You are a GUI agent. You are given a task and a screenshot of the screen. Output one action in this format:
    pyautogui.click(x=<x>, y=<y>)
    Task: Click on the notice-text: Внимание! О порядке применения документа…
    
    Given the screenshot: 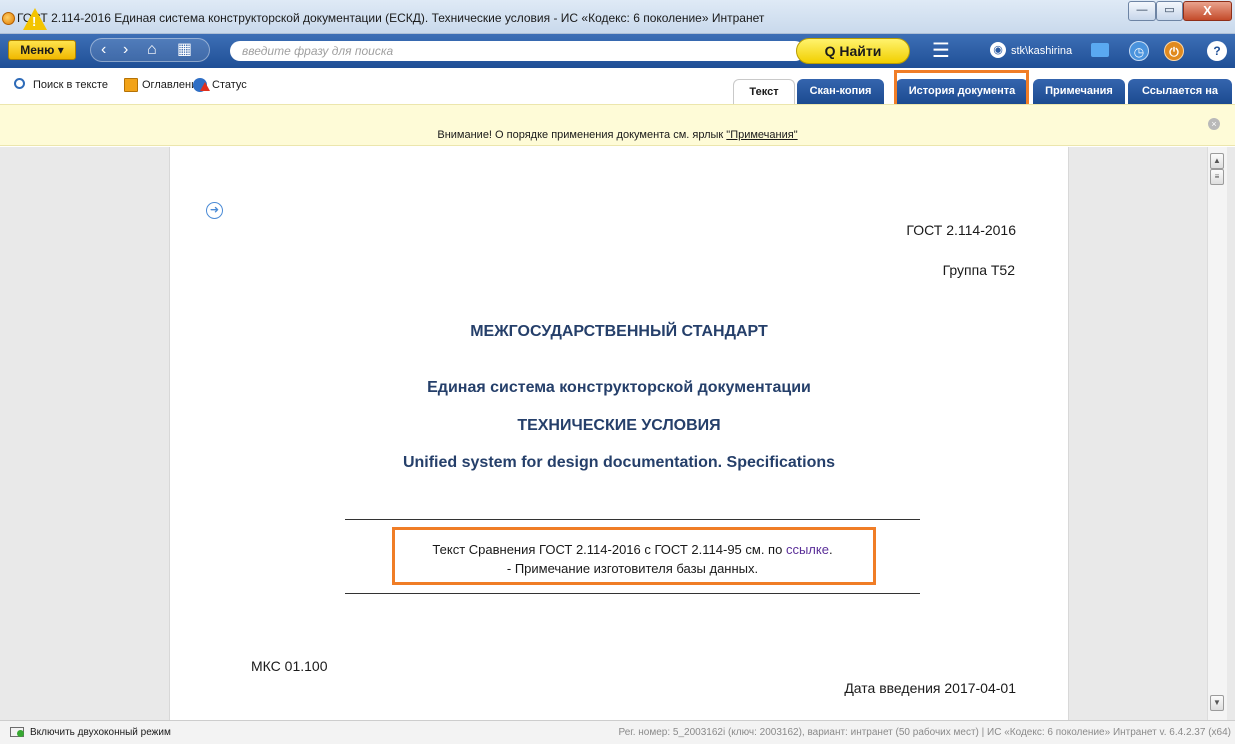 What is the action you would take?
    pyautogui.click(x=582, y=135)
    